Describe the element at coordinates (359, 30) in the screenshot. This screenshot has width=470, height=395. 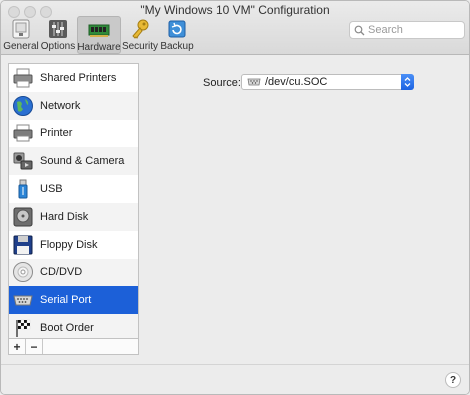
I see `search-icon` at that location.